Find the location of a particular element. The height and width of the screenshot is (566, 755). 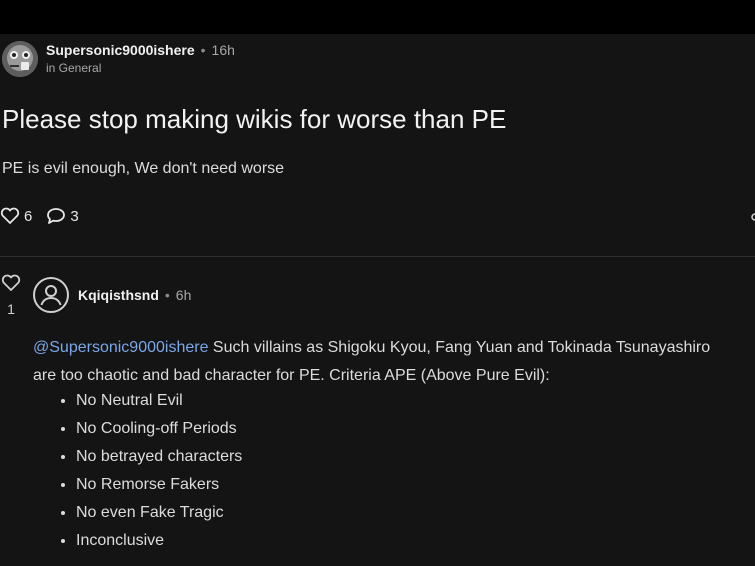

post-actions: 6 3 is located at coordinates (46, 216).